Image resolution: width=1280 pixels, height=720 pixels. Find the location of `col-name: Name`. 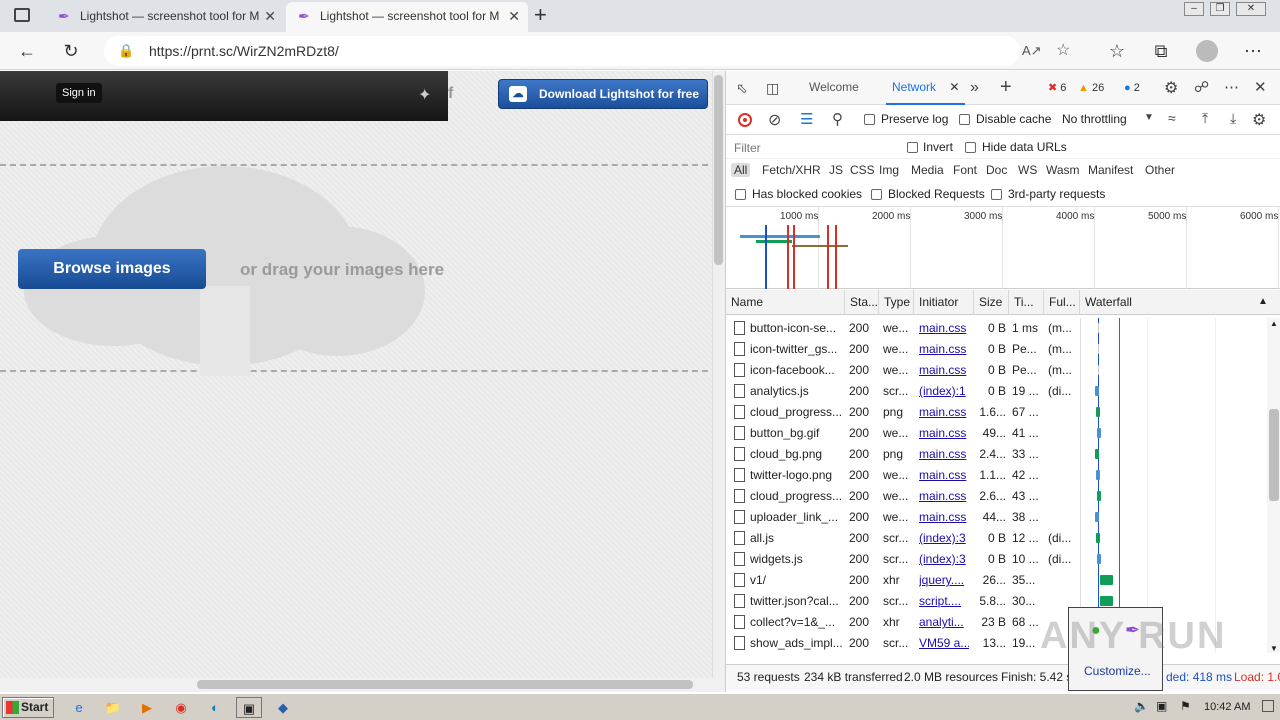

col-name: Name is located at coordinates (785, 302).